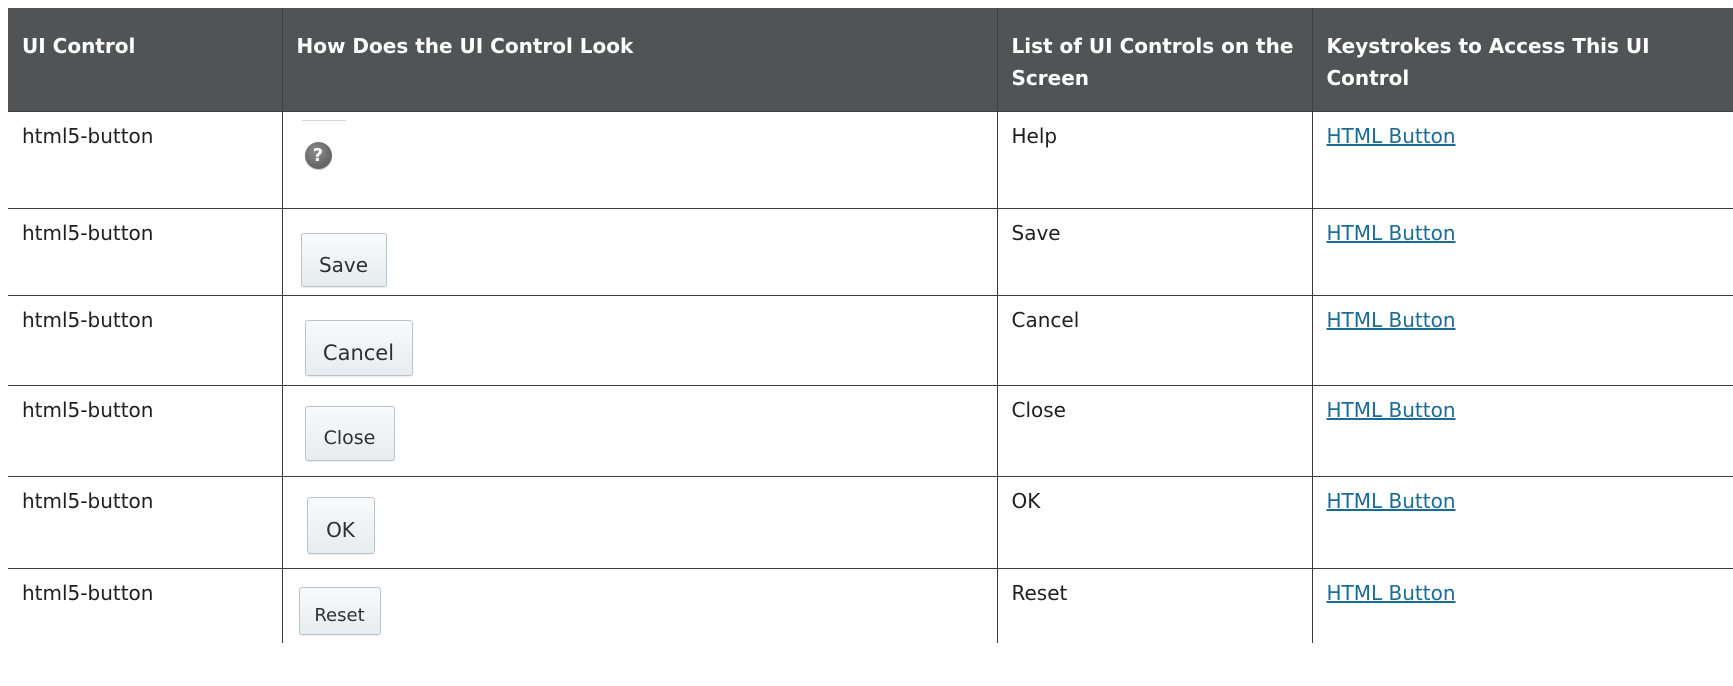 The width and height of the screenshot is (1733, 686). I want to click on close-button: Close, so click(349, 433).